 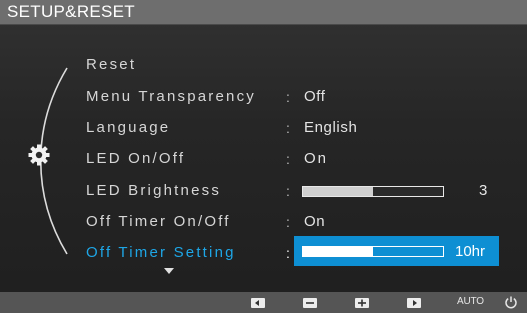 What do you see at coordinates (111, 65) in the screenshot?
I see `menu-item-reset: Reset` at bounding box center [111, 65].